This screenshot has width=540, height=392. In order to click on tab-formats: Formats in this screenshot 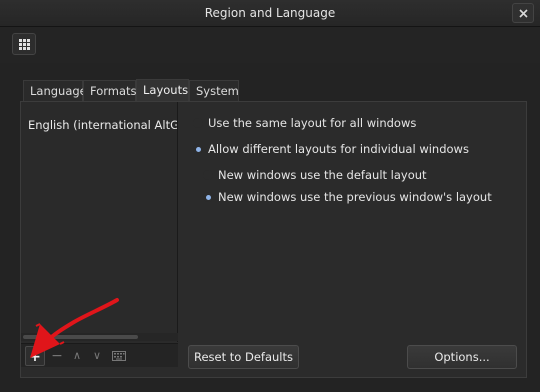, I will do `click(110, 90)`.